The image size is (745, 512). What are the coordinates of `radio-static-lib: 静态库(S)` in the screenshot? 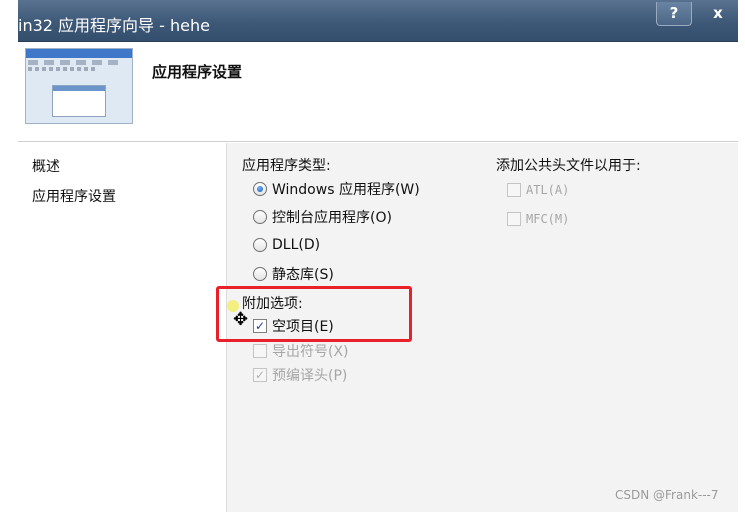 It's located at (293, 274).